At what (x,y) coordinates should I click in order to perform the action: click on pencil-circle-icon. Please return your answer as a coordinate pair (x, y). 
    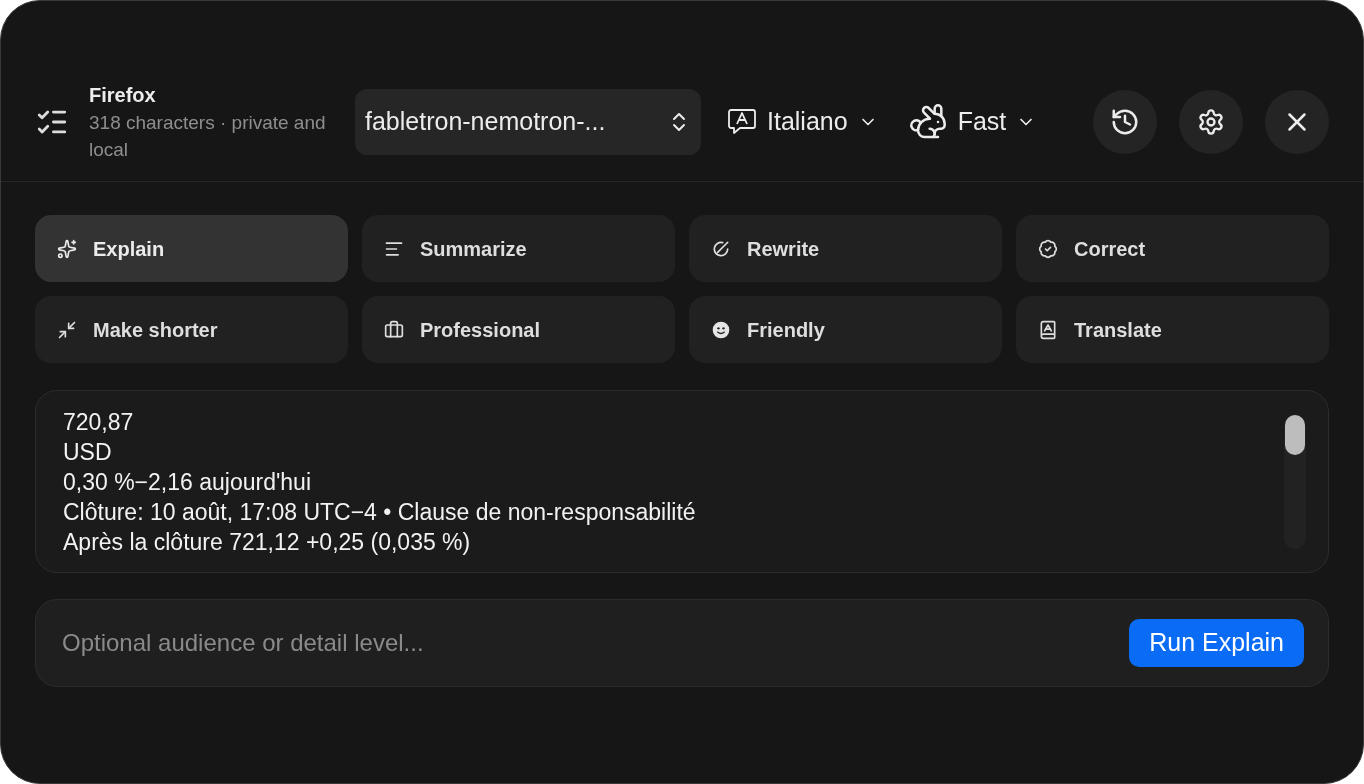
    Looking at the image, I should click on (721, 248).